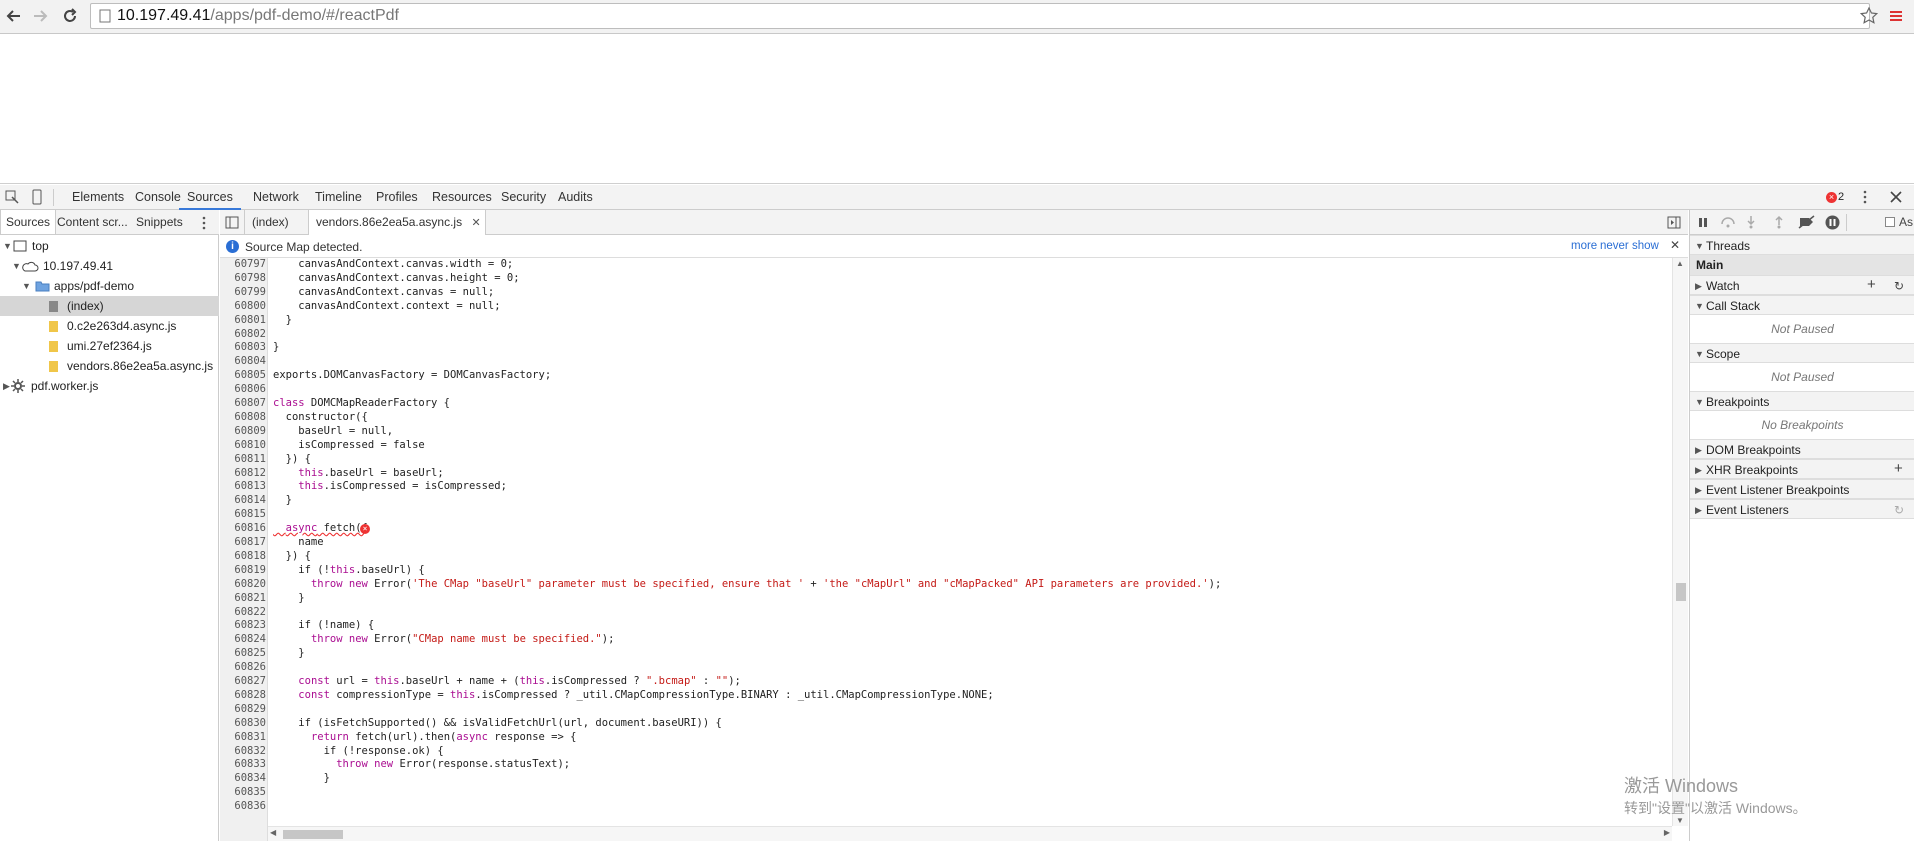 The image size is (1914, 841). I want to click on tab-resources: Resources, so click(462, 197).